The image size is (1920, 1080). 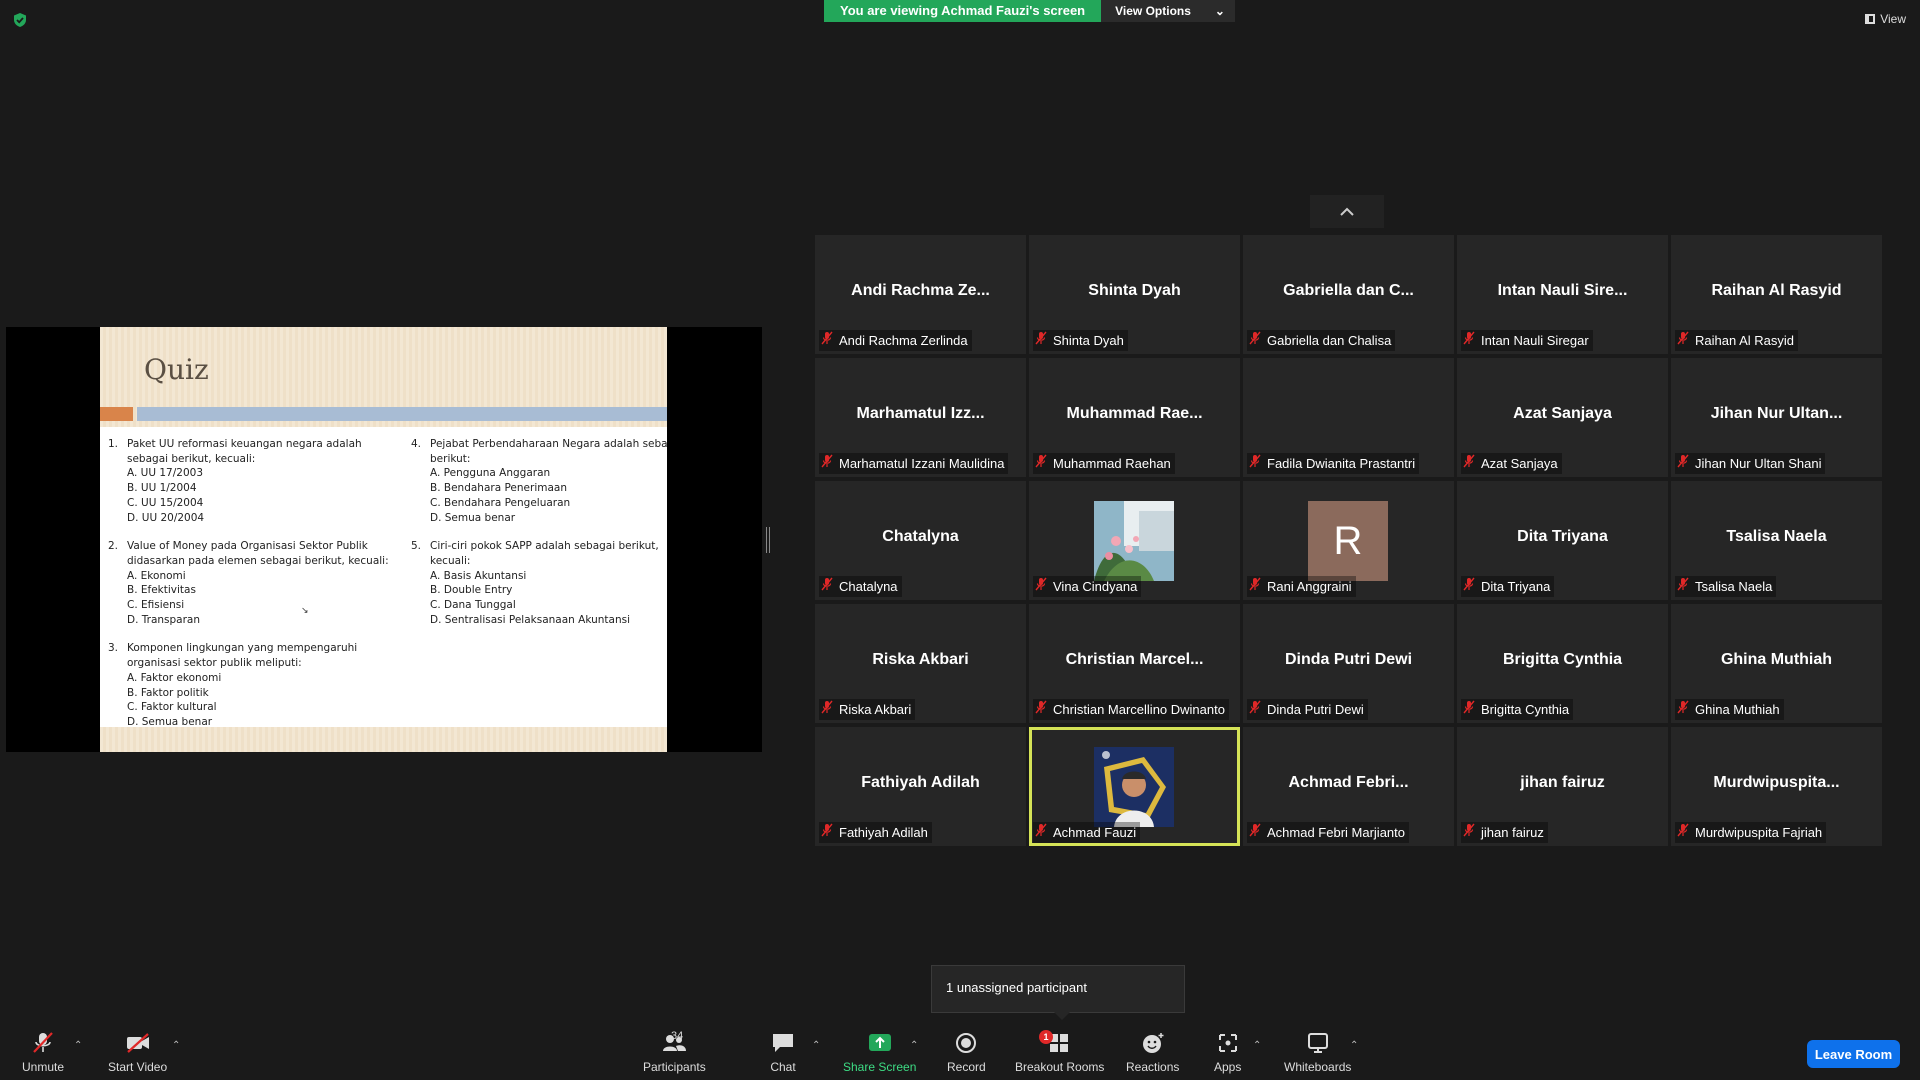 What do you see at coordinates (768, 540) in the screenshot?
I see `splitter-handle` at bounding box center [768, 540].